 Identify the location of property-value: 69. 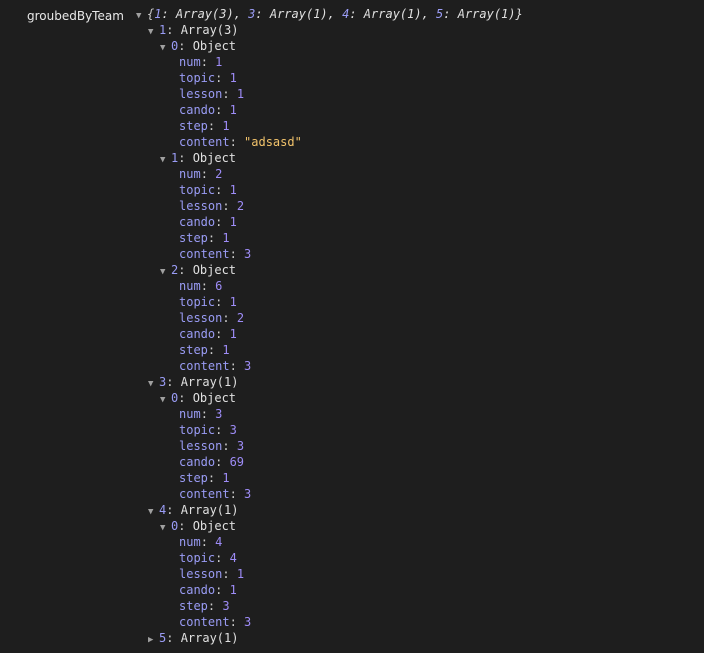
(237, 462).